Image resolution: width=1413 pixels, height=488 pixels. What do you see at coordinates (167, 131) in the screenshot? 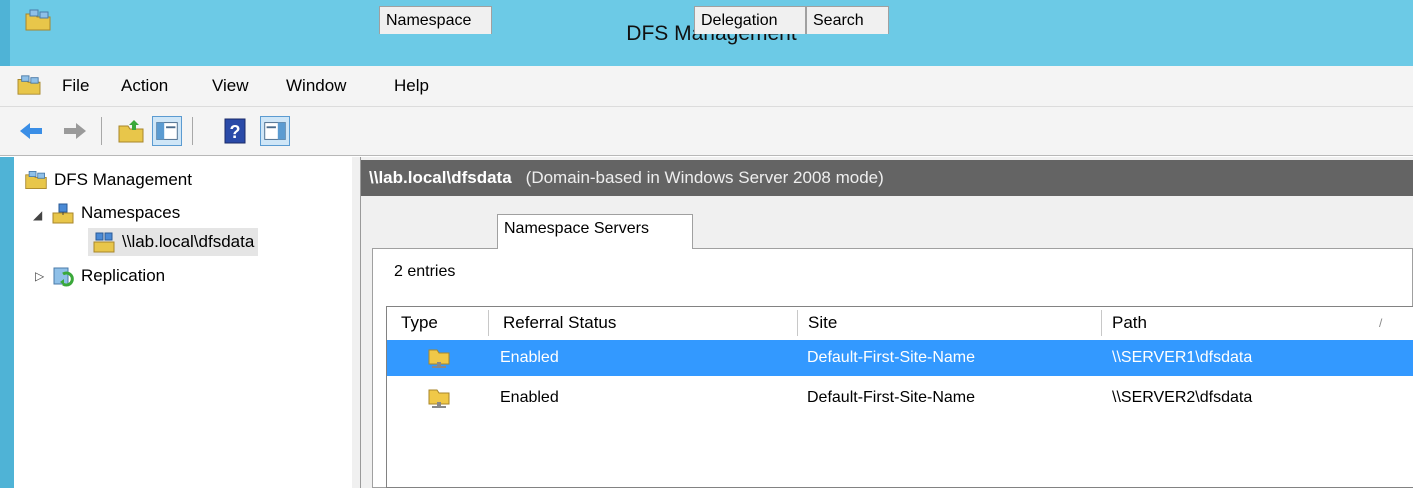
I see `show-hide-console-tree-icon` at bounding box center [167, 131].